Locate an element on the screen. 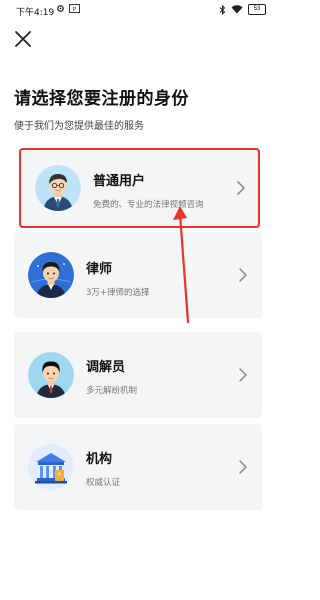 The width and height of the screenshot is (320, 600). settings-icon is located at coordinates (60, 8).